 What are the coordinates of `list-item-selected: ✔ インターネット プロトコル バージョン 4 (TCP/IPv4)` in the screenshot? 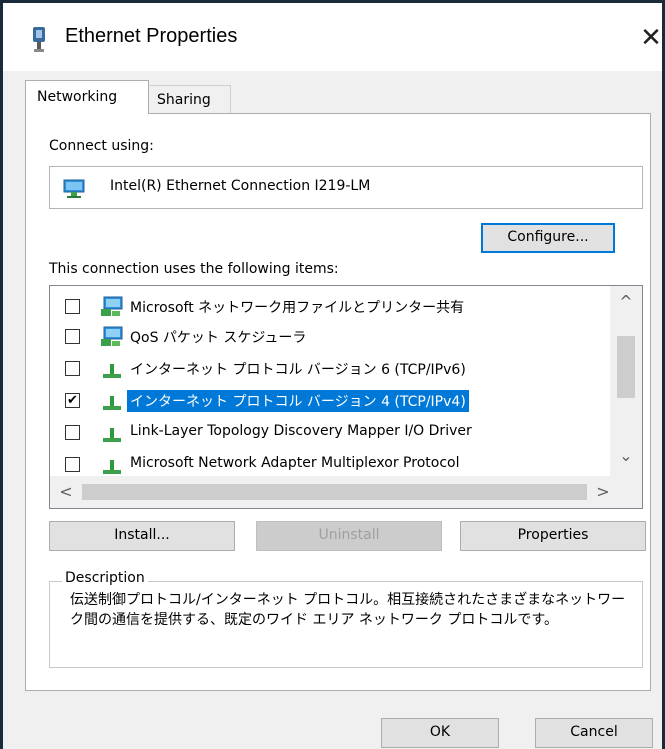 It's located at (330, 400).